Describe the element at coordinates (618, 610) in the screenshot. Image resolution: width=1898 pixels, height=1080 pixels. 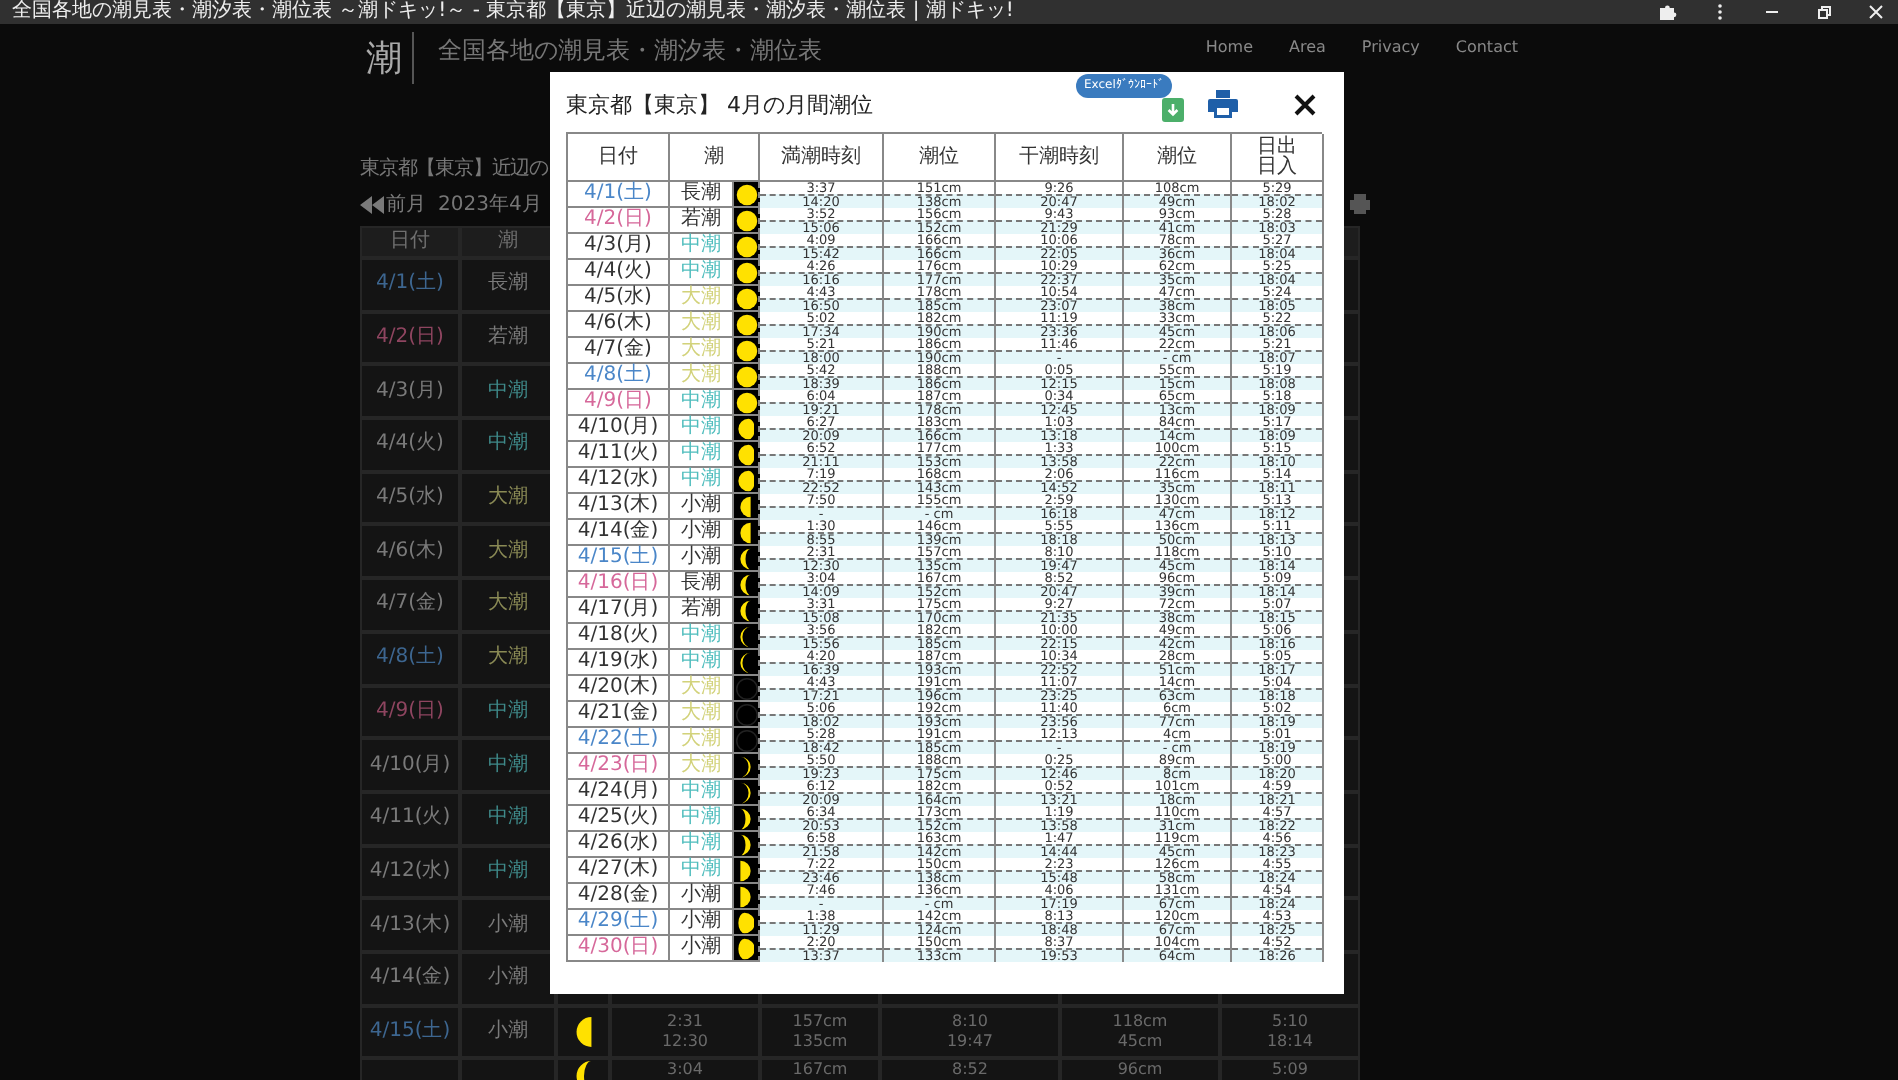
I see `date-cell: 4/17(月)` at that location.